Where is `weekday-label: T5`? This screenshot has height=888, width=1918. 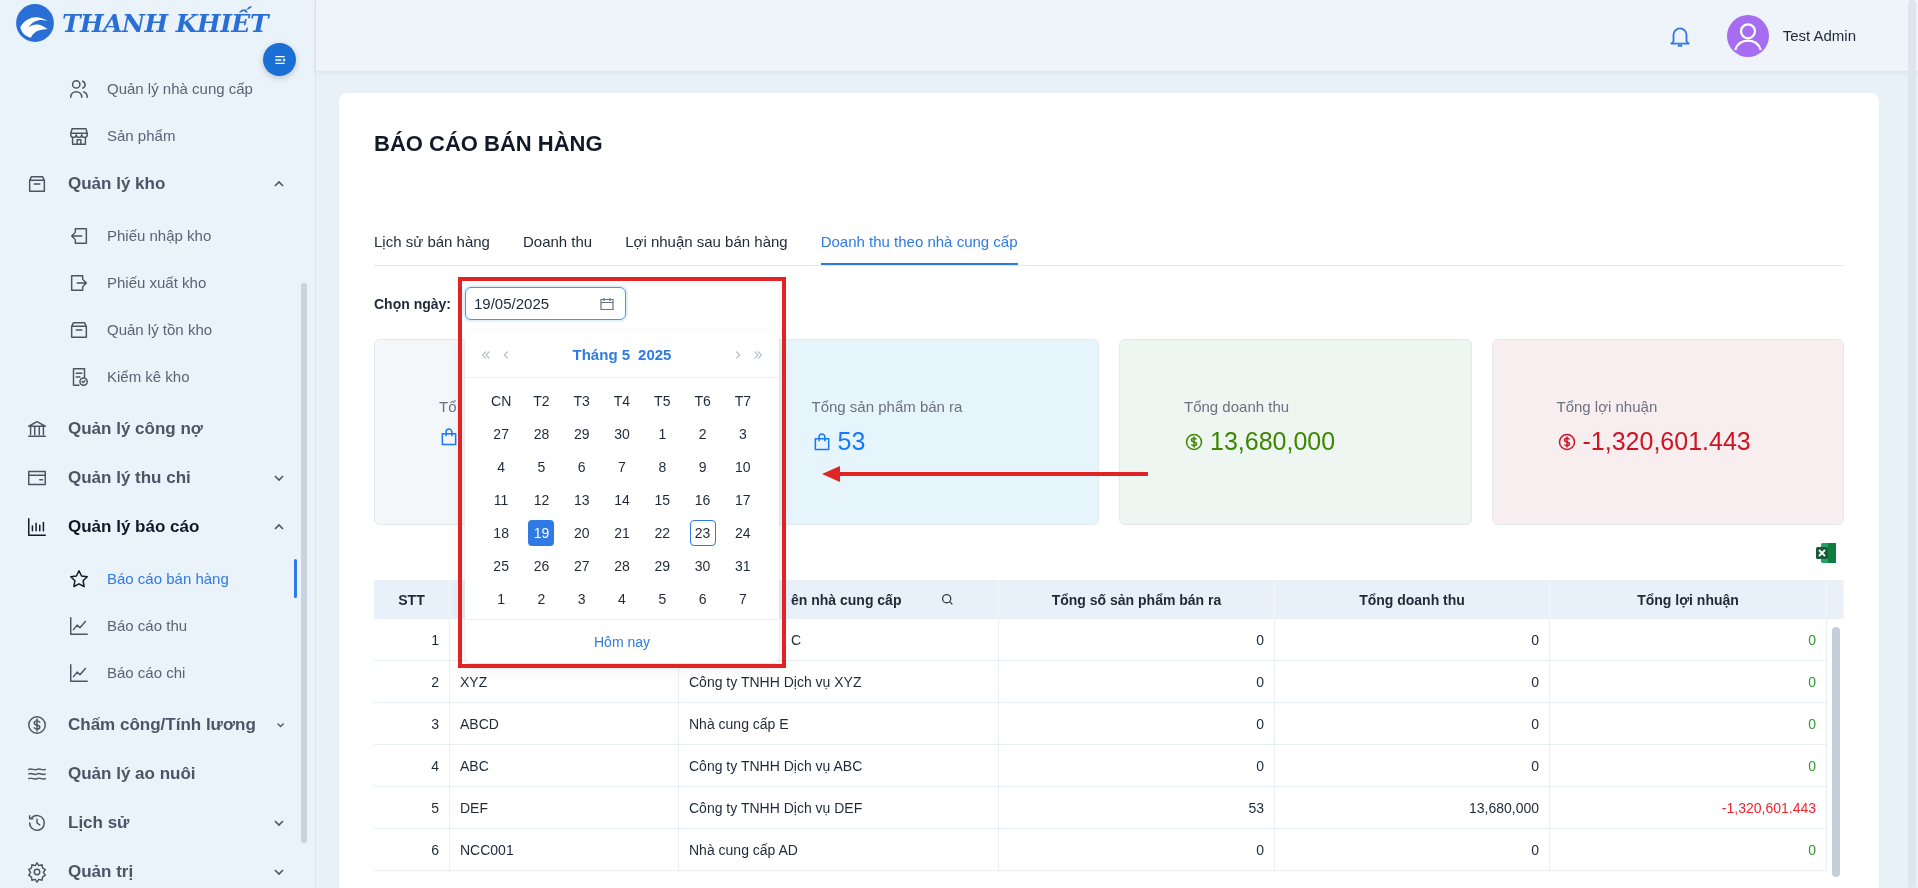 weekday-label: T5 is located at coordinates (662, 401).